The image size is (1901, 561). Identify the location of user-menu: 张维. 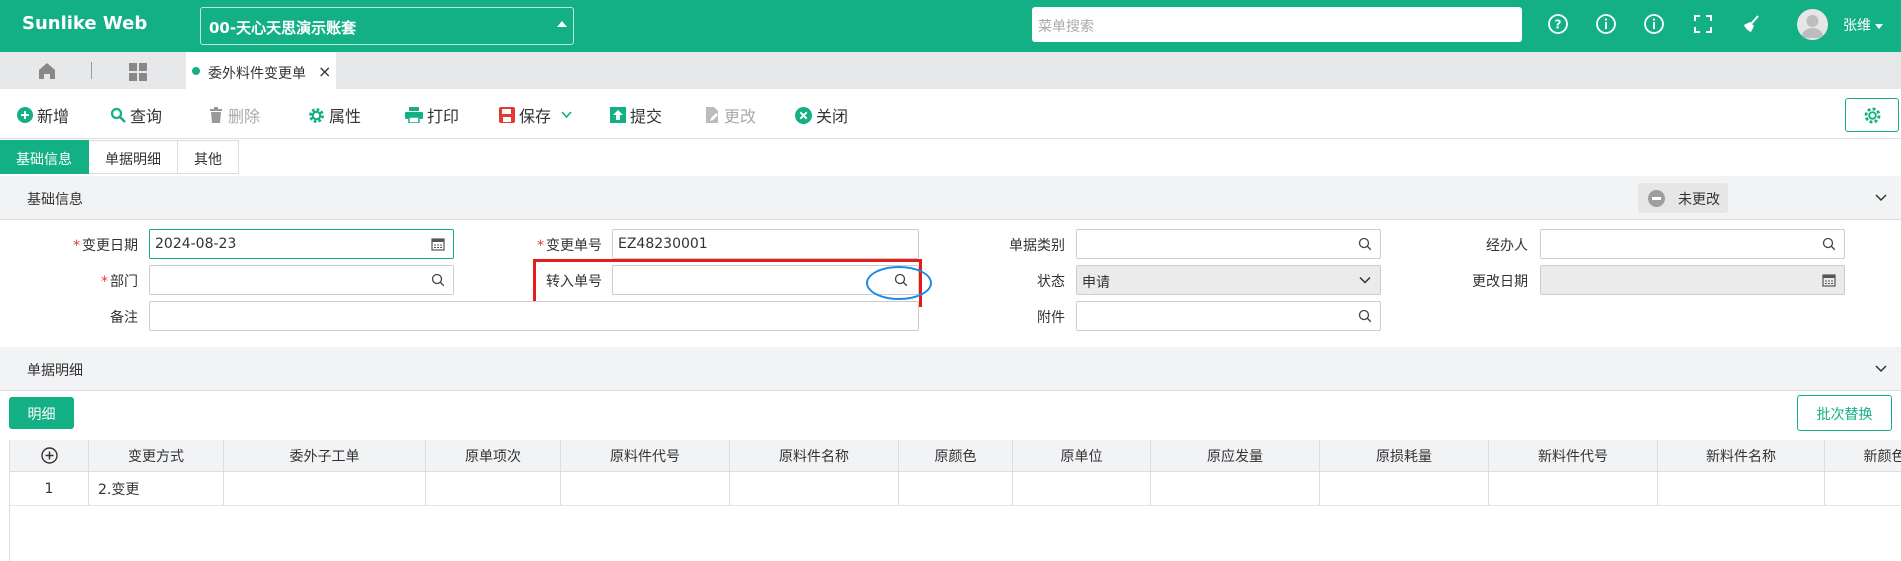
(1863, 25).